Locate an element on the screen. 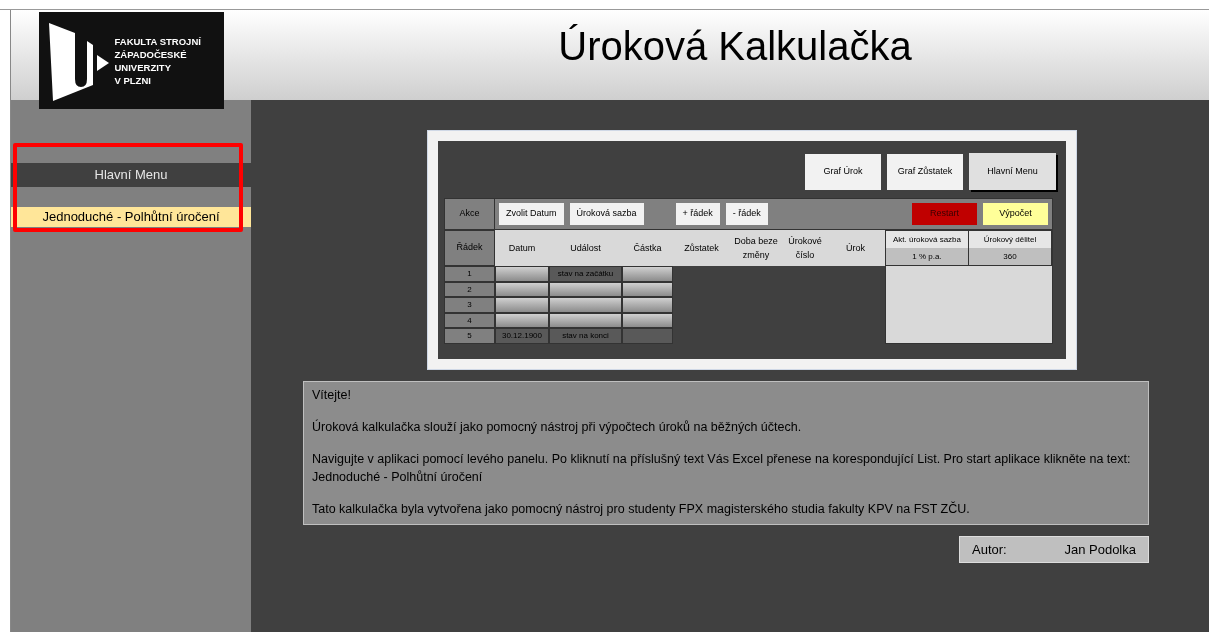  table-cell: 1 % p.a. is located at coordinates (927, 256).